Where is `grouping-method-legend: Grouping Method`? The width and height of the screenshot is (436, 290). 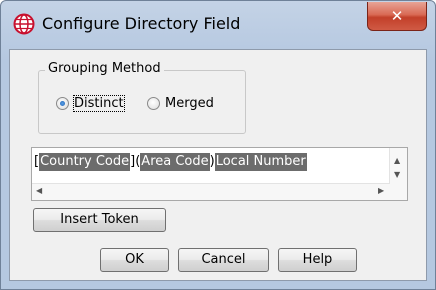 grouping-method-legend: Grouping Method is located at coordinates (104, 68).